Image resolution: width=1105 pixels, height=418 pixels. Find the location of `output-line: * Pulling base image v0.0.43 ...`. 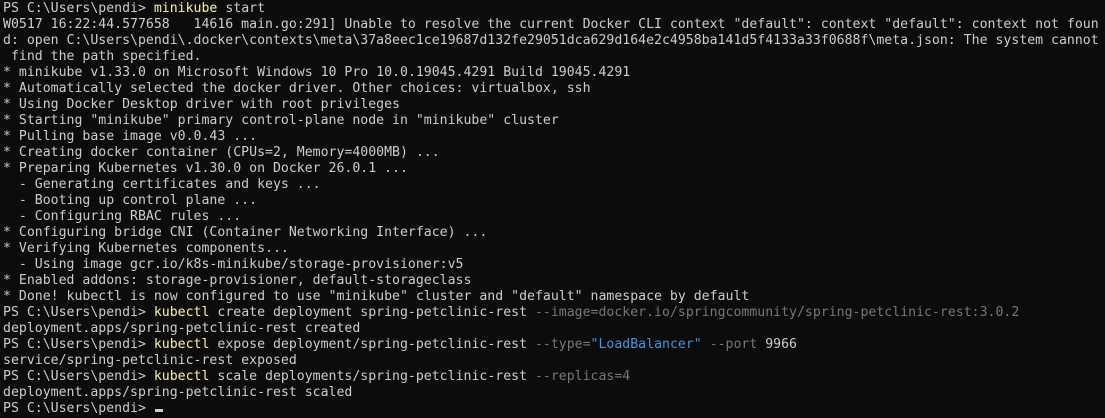

output-line: * Pulling base image v0.0.43 ... is located at coordinates (130, 136).